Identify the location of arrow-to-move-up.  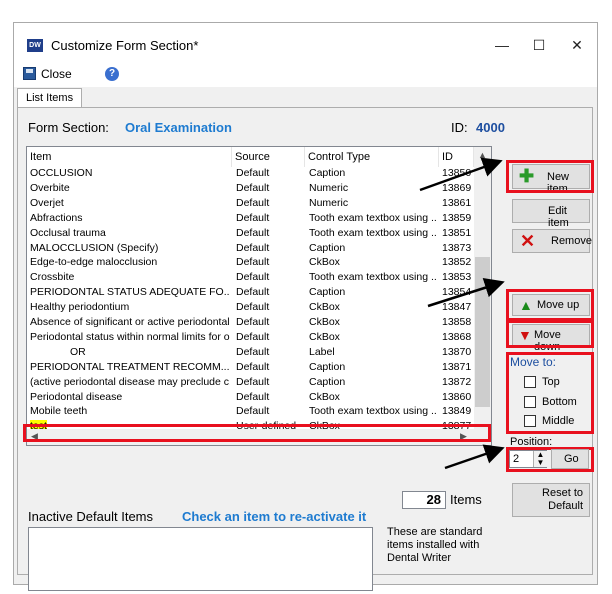
(466, 293).